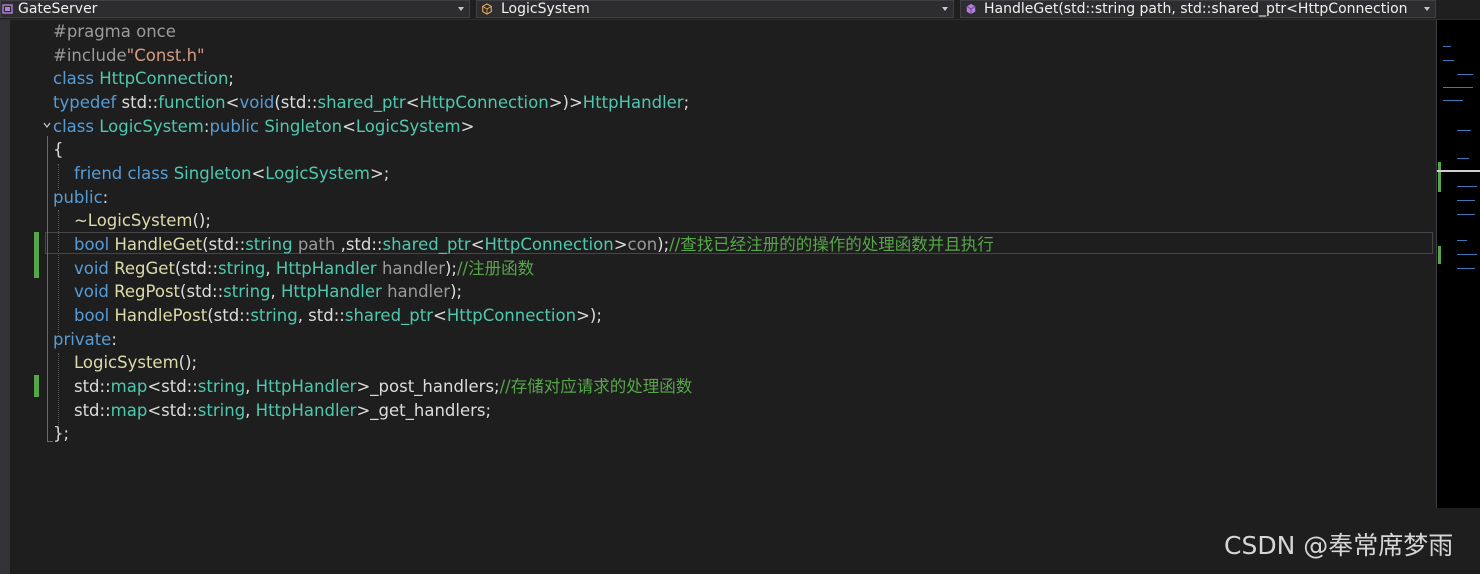 The image size is (1480, 574). I want to click on code-token: RegPost, so click(147, 291).